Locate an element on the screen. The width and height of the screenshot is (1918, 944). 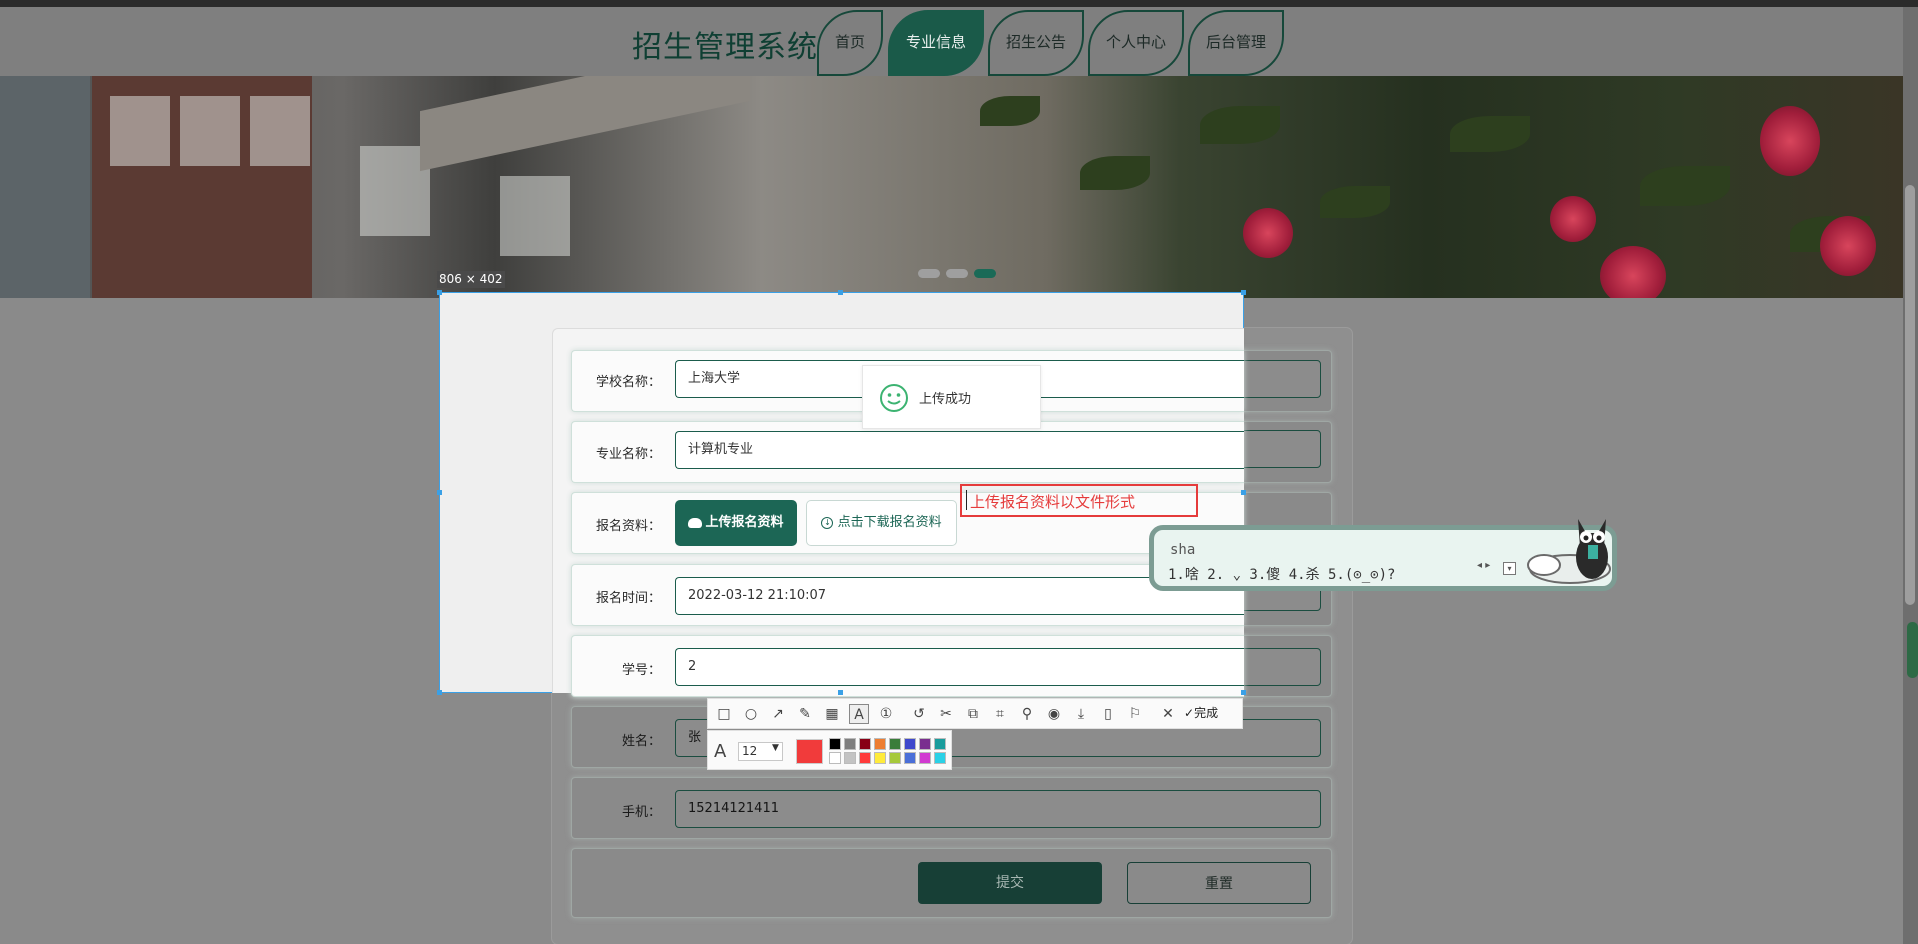
toast-text: 上传成功 is located at coordinates (945, 399).